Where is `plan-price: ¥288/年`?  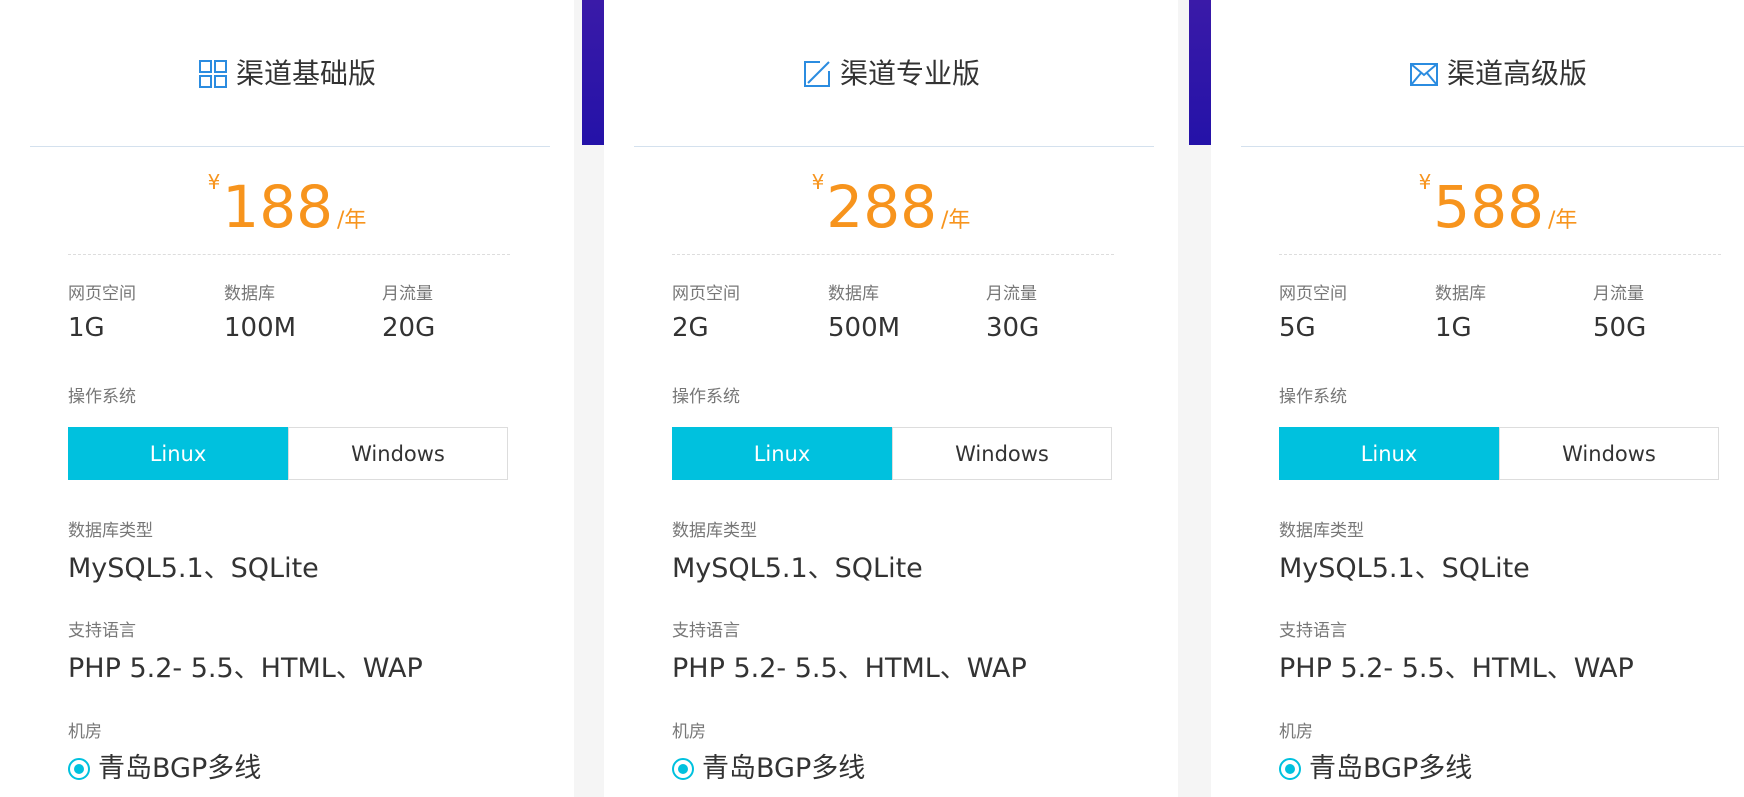
plan-price: ¥288/年 is located at coordinates (891, 205).